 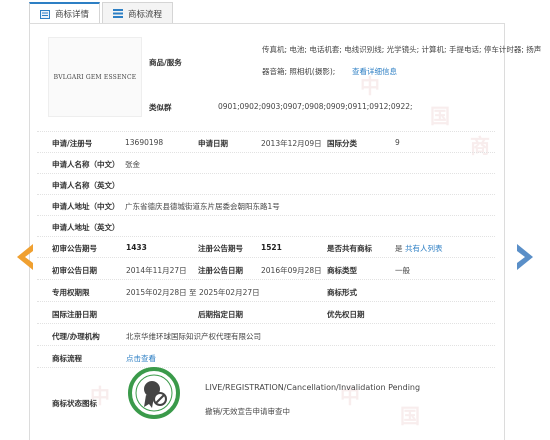 I want to click on tab-label: 商标详情, so click(x=72, y=15).